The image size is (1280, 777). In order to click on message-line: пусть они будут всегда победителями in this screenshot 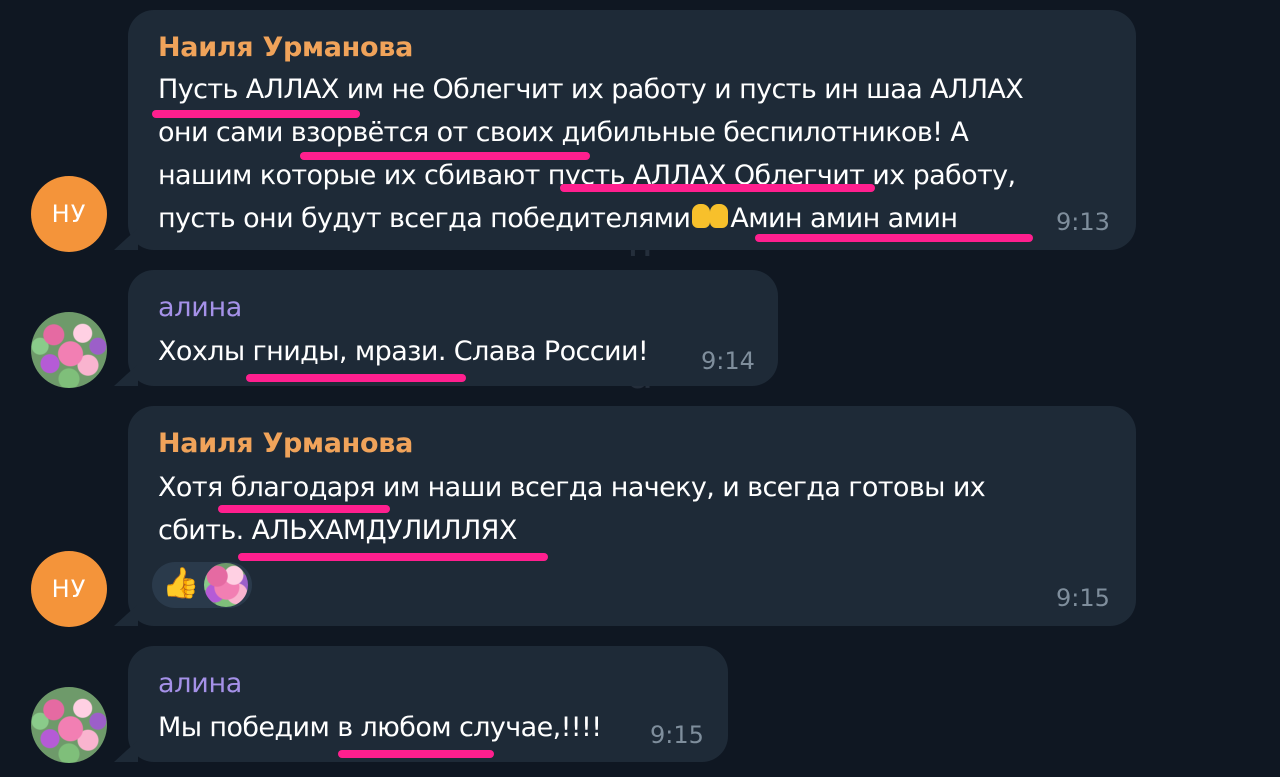, I will do `click(424, 218)`.